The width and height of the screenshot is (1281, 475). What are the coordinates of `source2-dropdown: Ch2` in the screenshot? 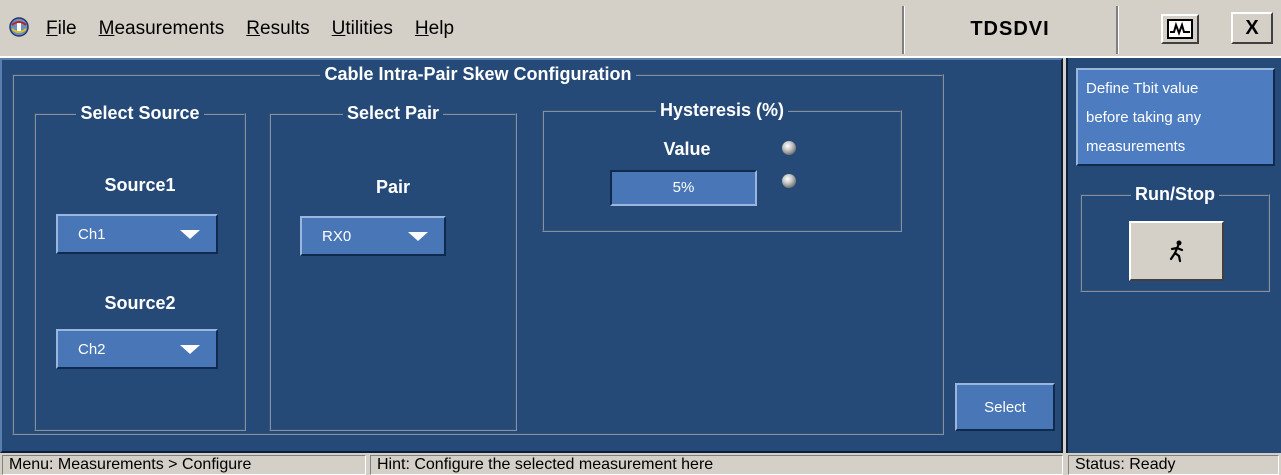 It's located at (137, 349).